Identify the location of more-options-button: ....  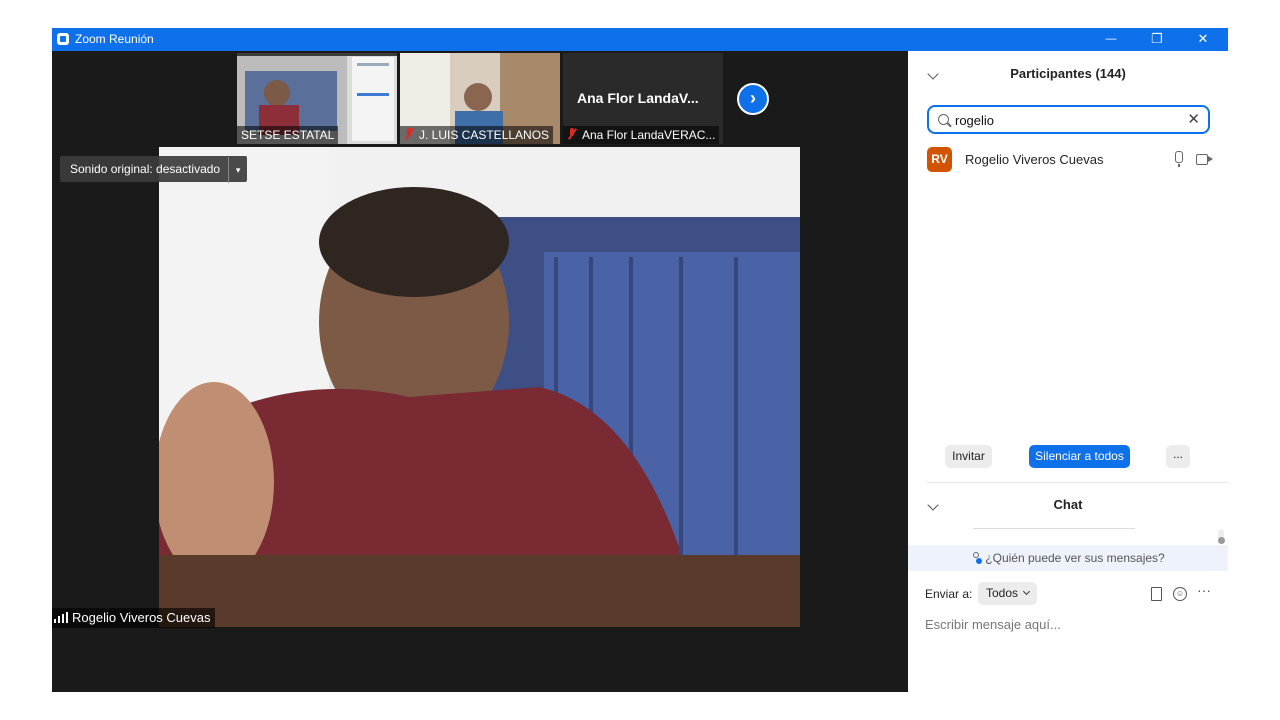
(1178, 456).